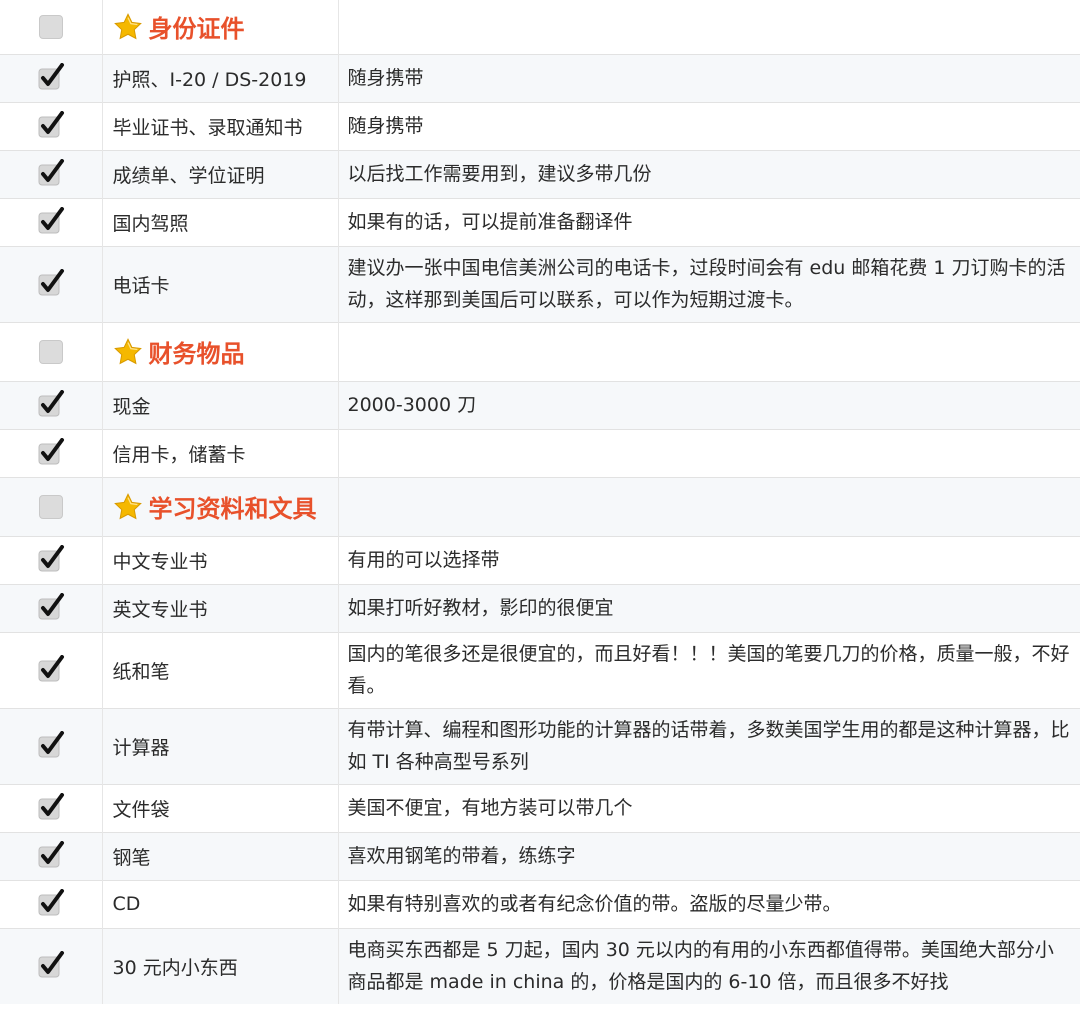 This screenshot has height=1011, width=1080. I want to click on item-note: 如果有特别喜欢的或者有纪念价值的带。盗版的尽量少带。, so click(709, 903).